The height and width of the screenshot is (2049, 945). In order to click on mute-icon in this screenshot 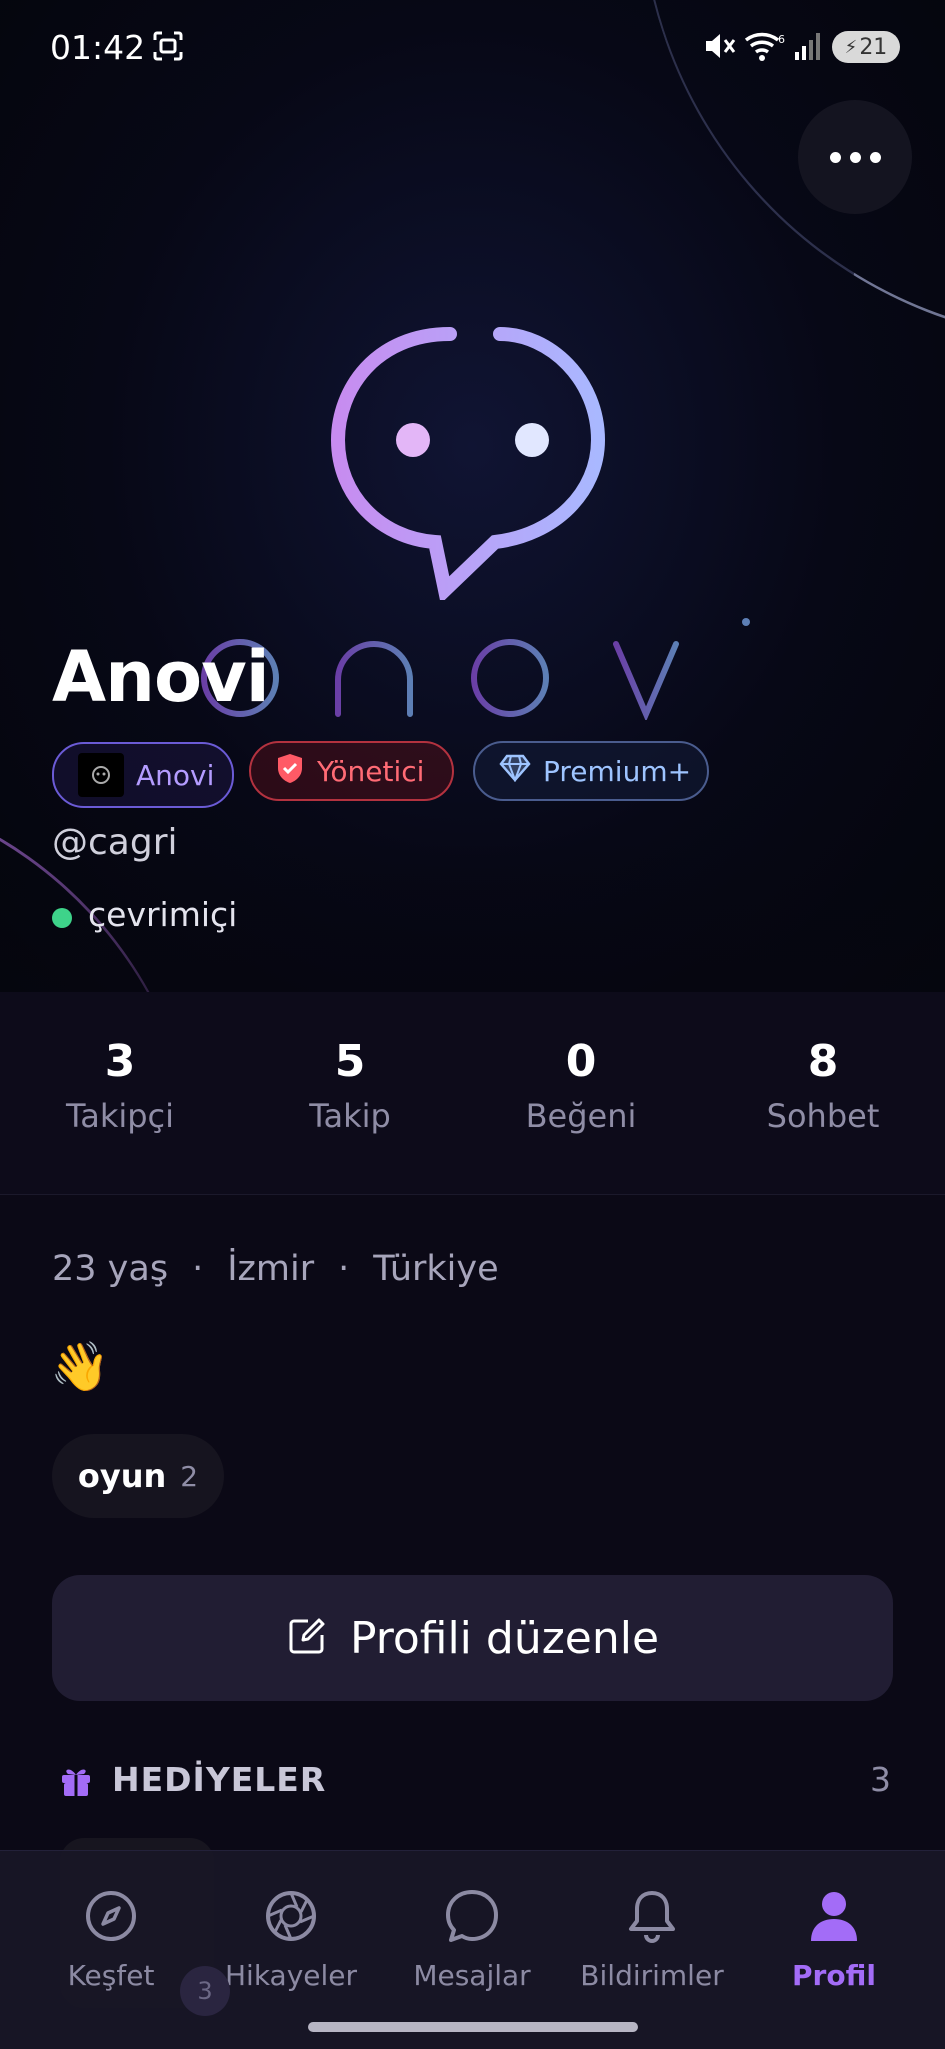, I will do `click(720, 46)`.